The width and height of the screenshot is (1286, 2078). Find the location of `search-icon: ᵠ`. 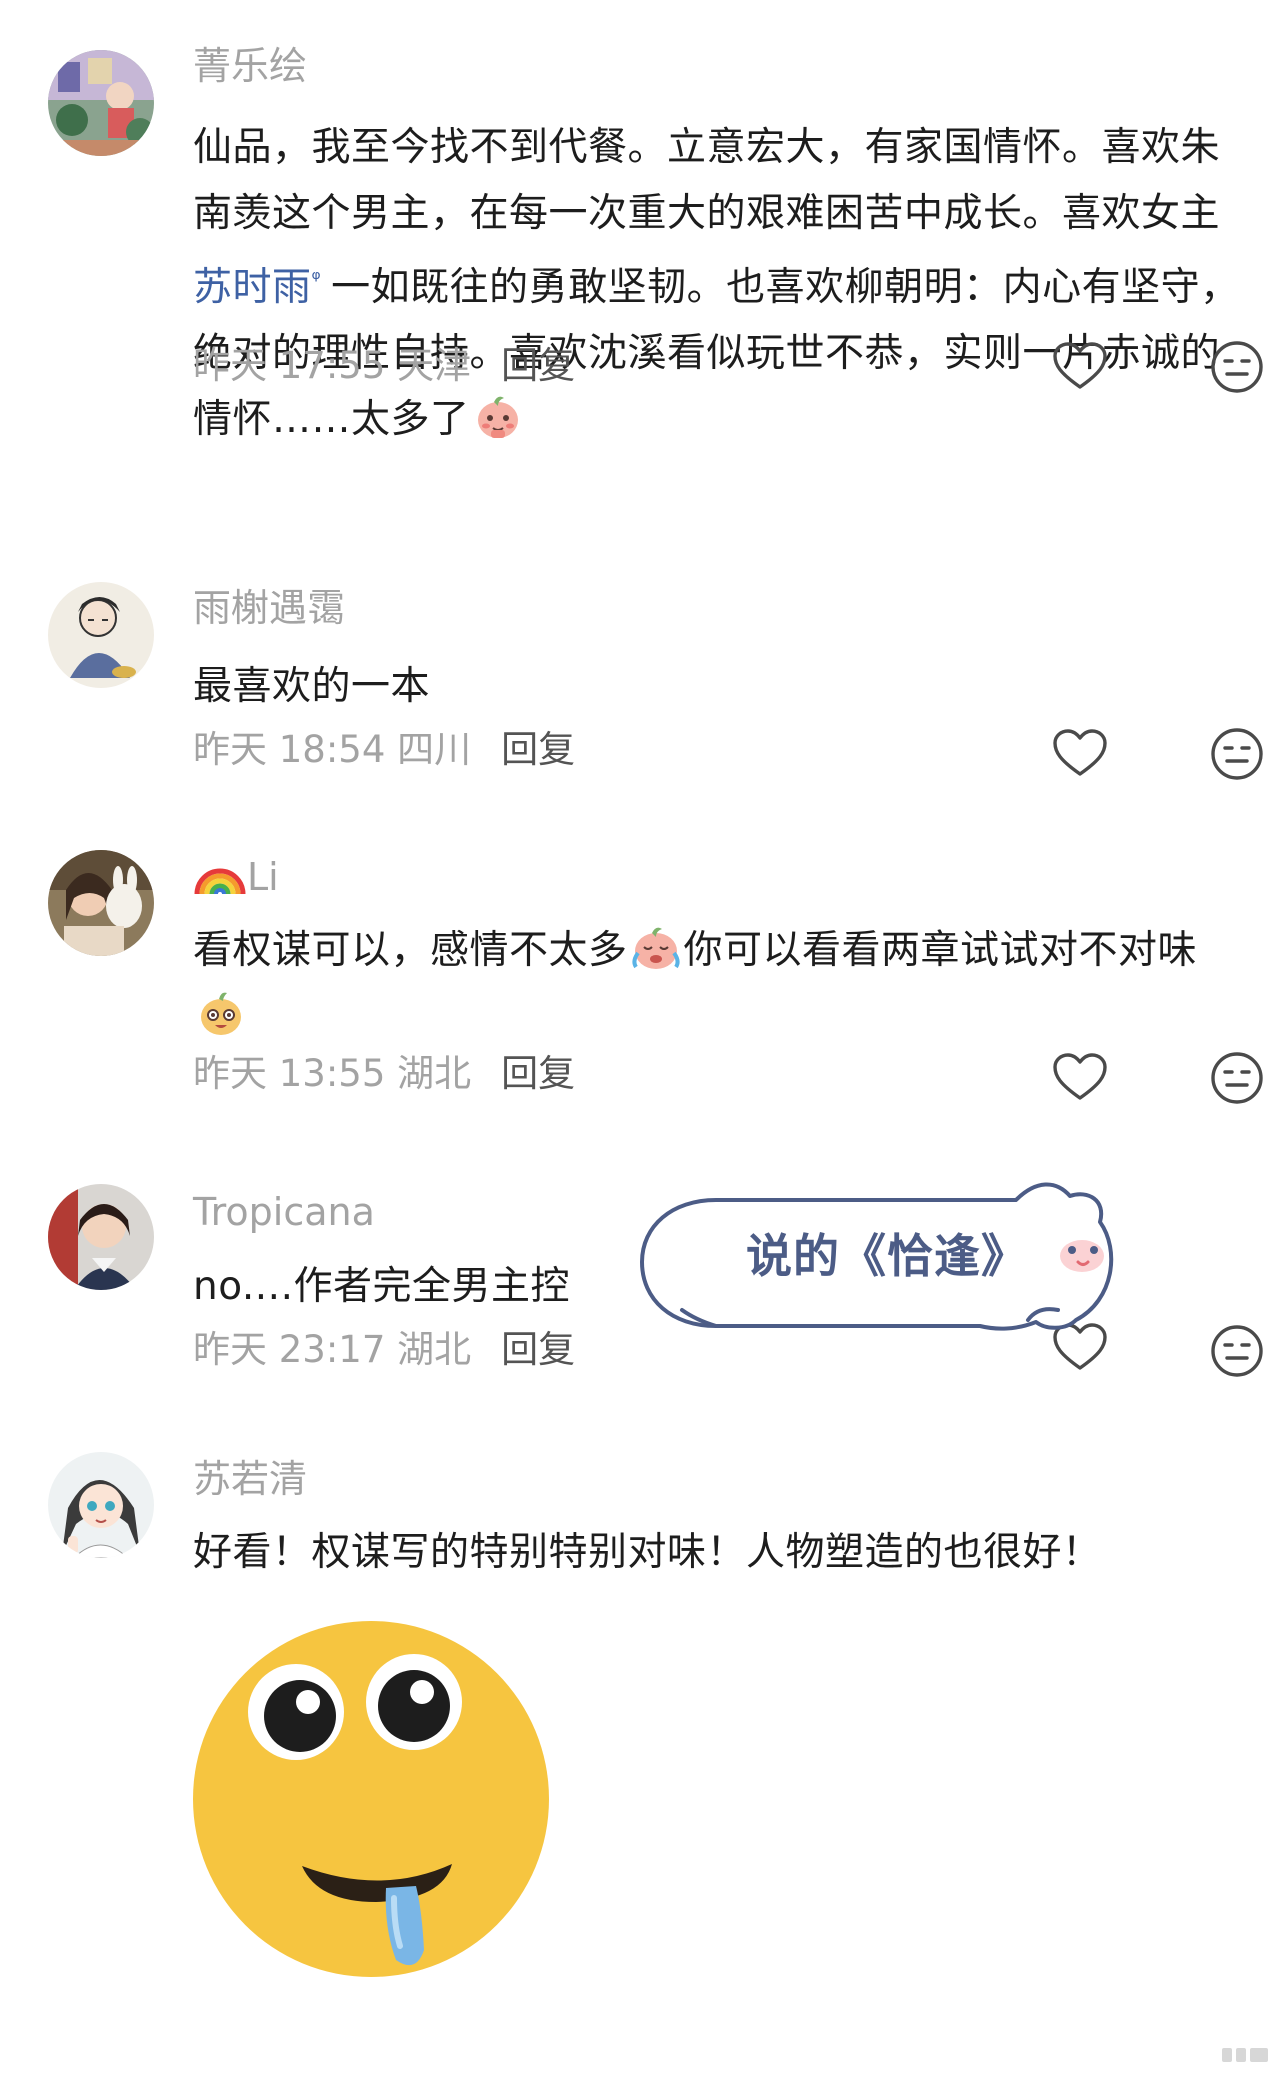

search-icon: ᵠ is located at coordinates (317, 279).